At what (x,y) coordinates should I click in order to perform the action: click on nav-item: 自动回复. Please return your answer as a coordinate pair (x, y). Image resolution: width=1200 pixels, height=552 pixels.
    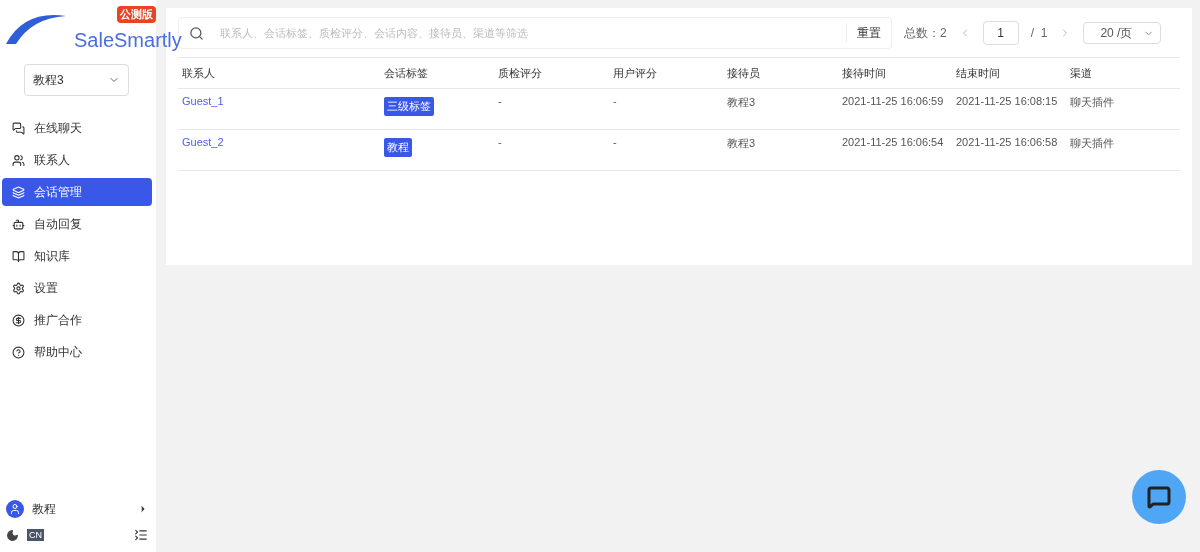
    Looking at the image, I should click on (77, 224).